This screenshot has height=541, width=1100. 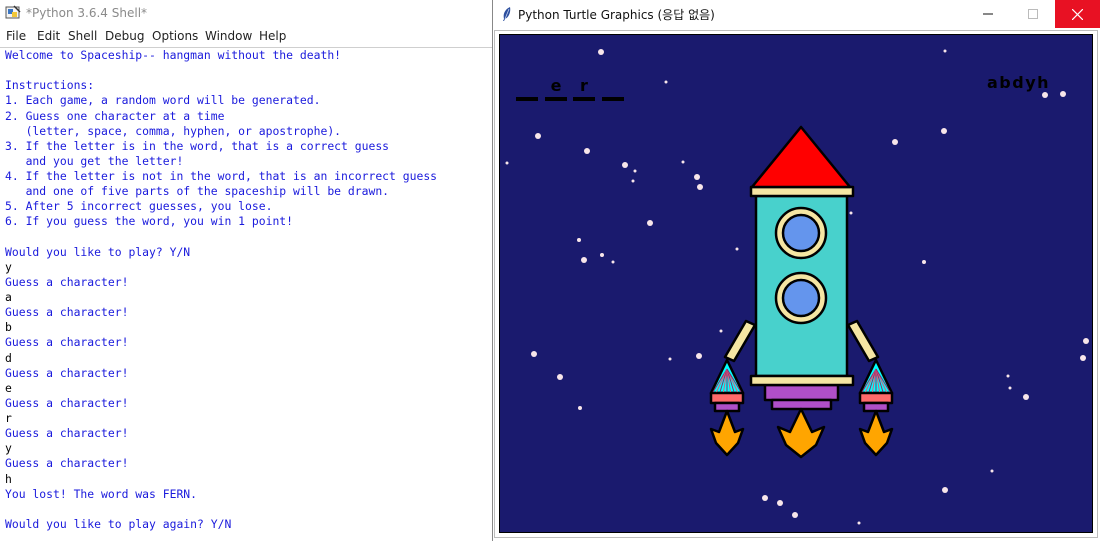 I want to click on shell-input-line: h, so click(x=8, y=478).